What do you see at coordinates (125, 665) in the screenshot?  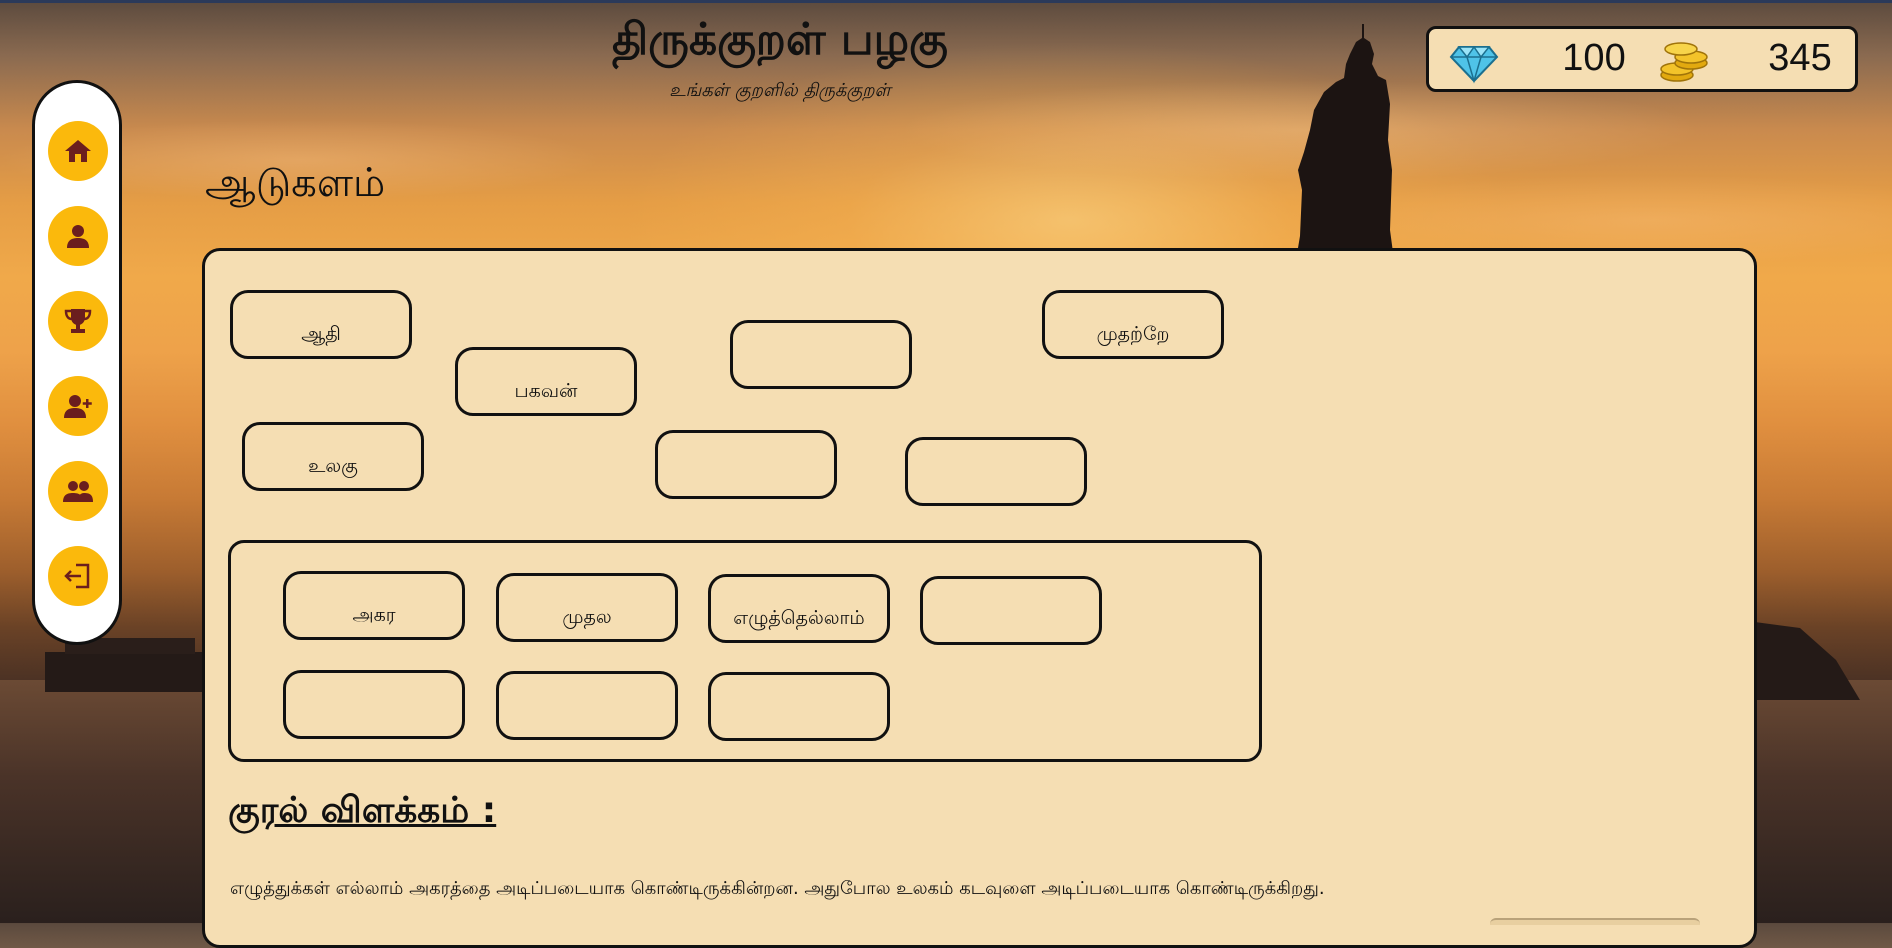 I see `background-rock-left` at bounding box center [125, 665].